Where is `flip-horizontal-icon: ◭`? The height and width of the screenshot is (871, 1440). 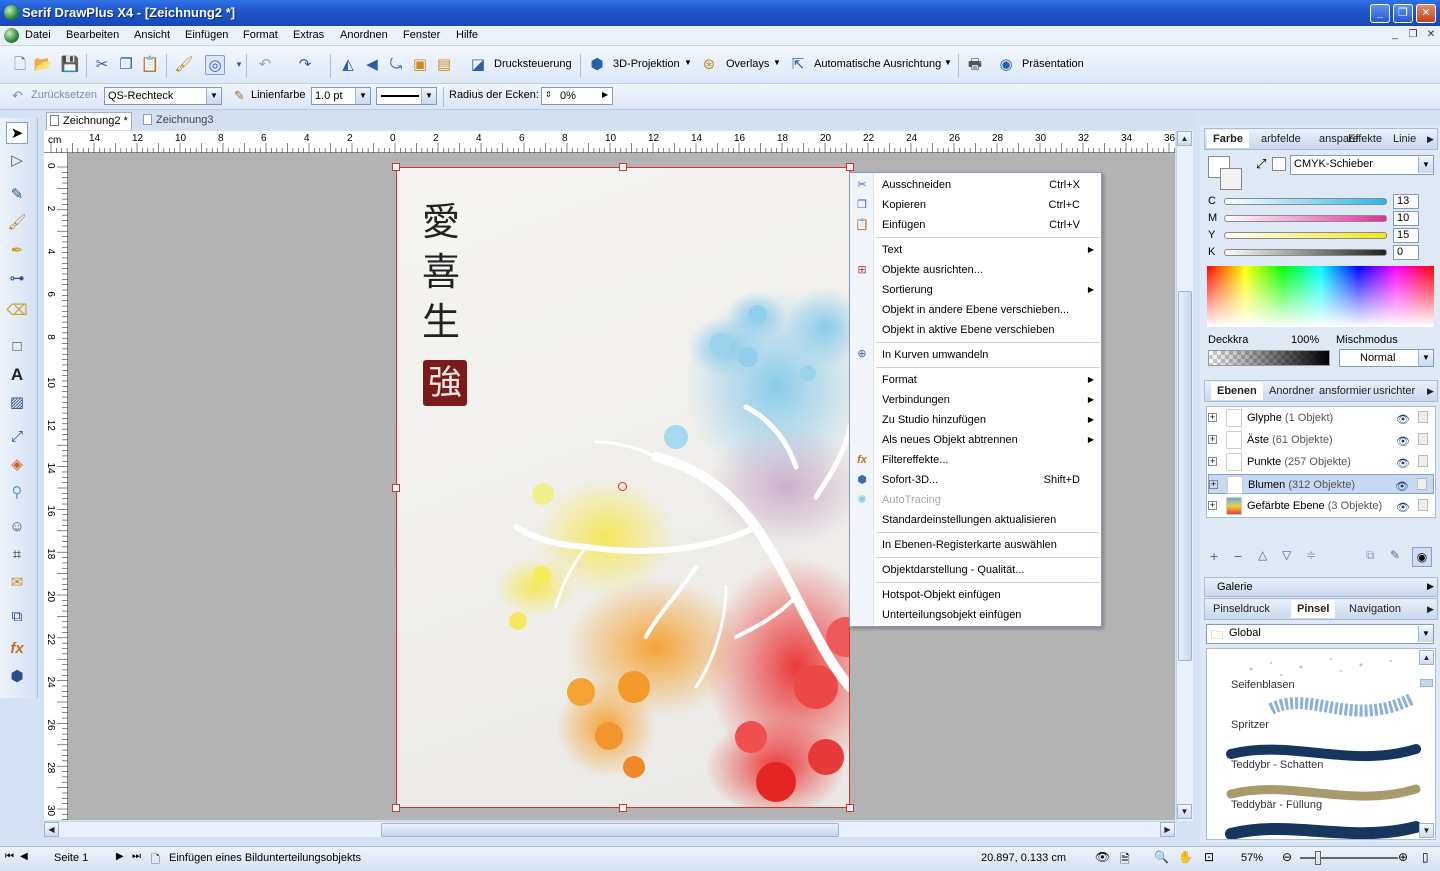
flip-horizontal-icon: ◭ is located at coordinates (348, 65).